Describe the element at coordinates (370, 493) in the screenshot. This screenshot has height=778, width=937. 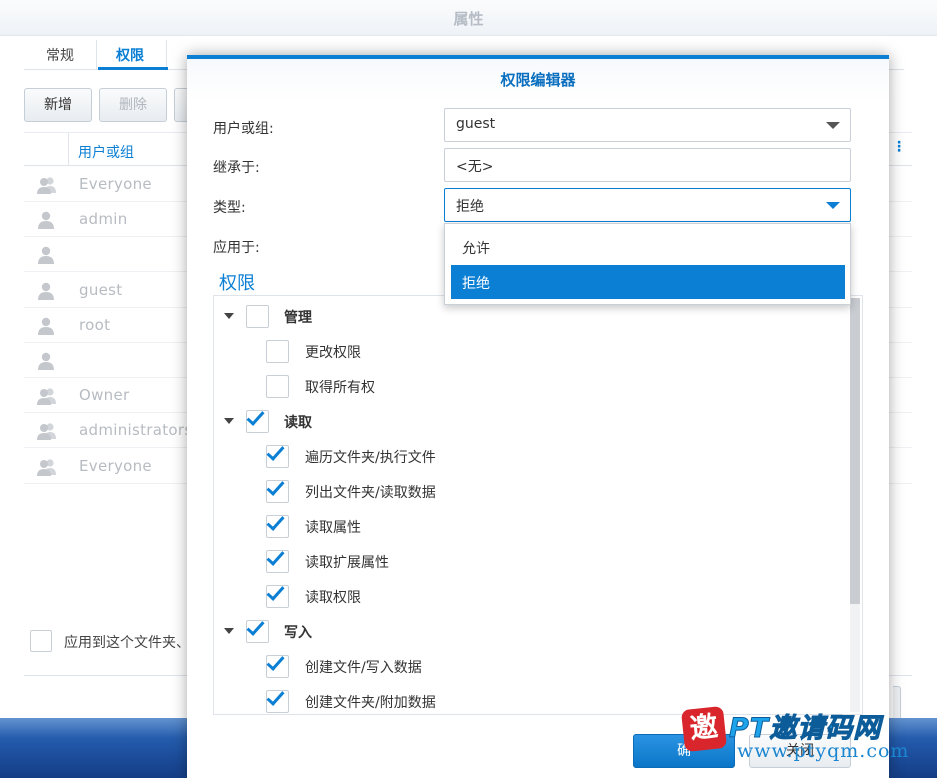
I see `permission-label: 列出文件夹/读取数据` at that location.